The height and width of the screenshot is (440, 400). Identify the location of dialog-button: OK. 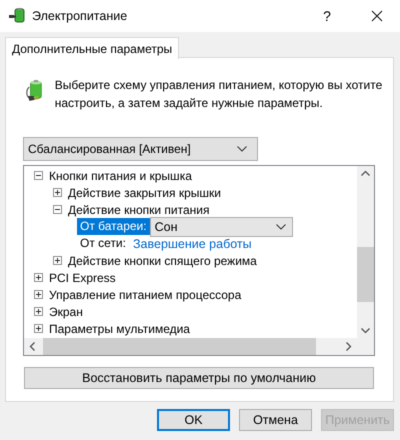
(193, 420).